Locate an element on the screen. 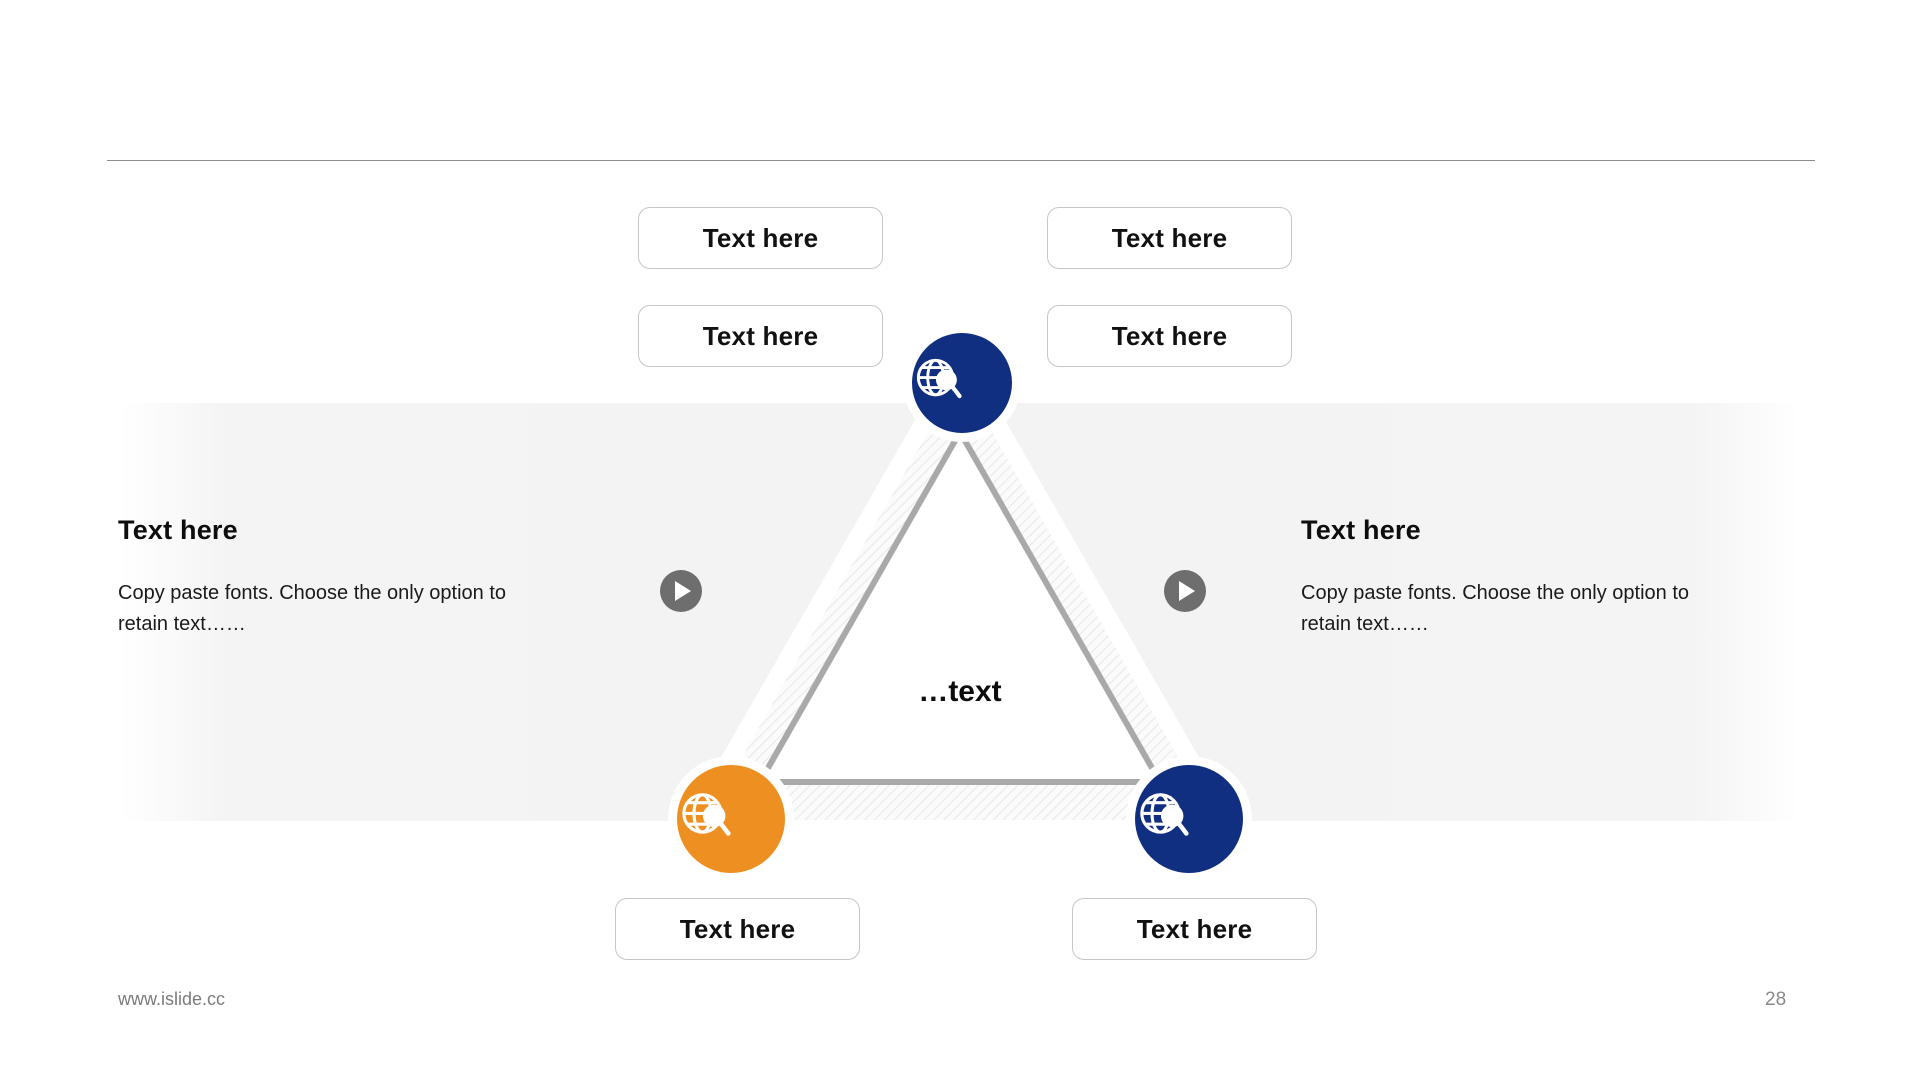  header-divider is located at coordinates (961, 160).